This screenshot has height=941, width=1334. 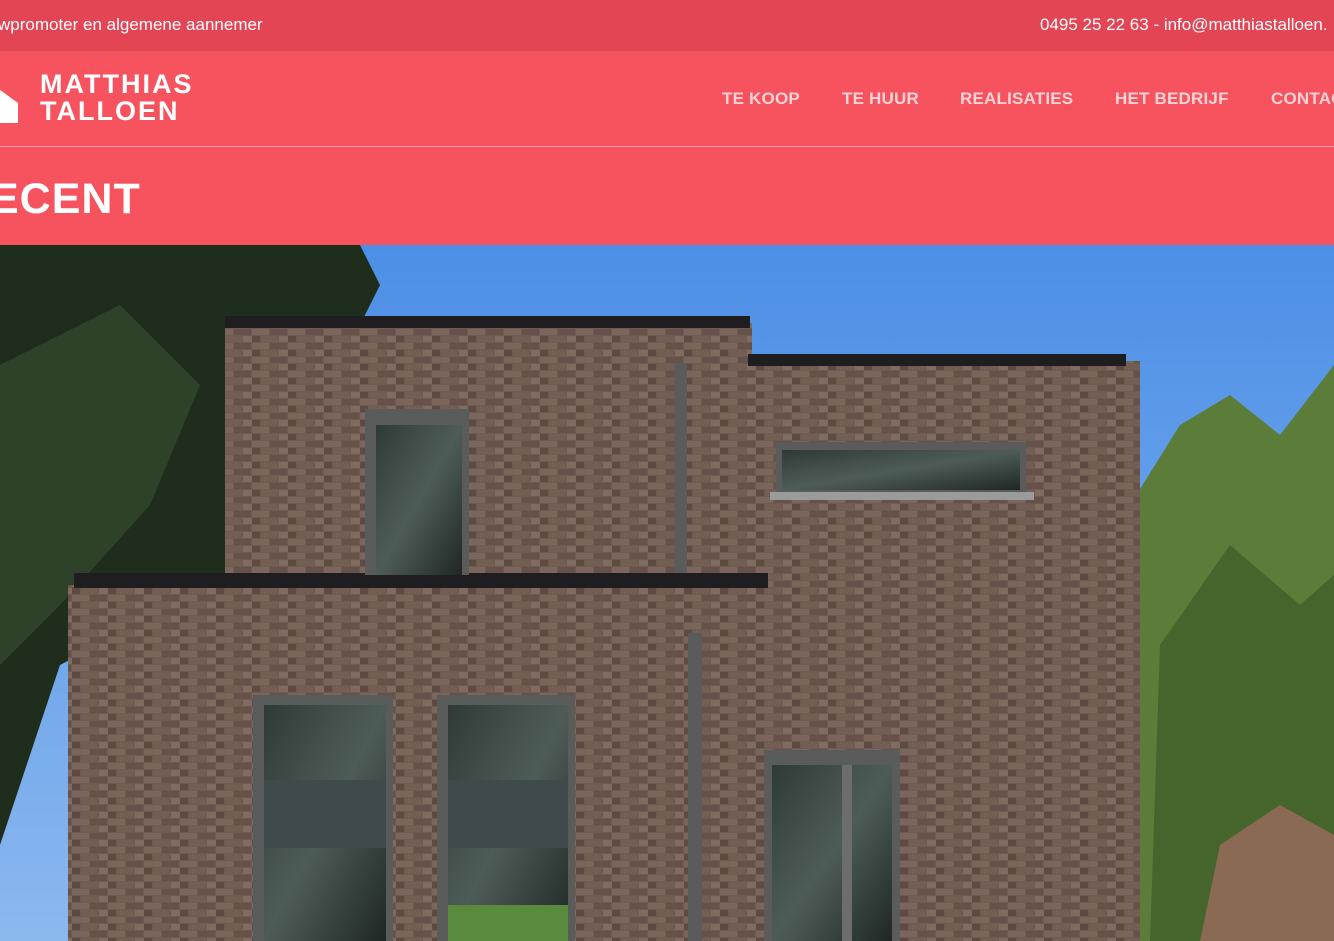 I want to click on contact-info: 0495 25 22 63 - info@matthiastalloen., so click(x=1184, y=25).